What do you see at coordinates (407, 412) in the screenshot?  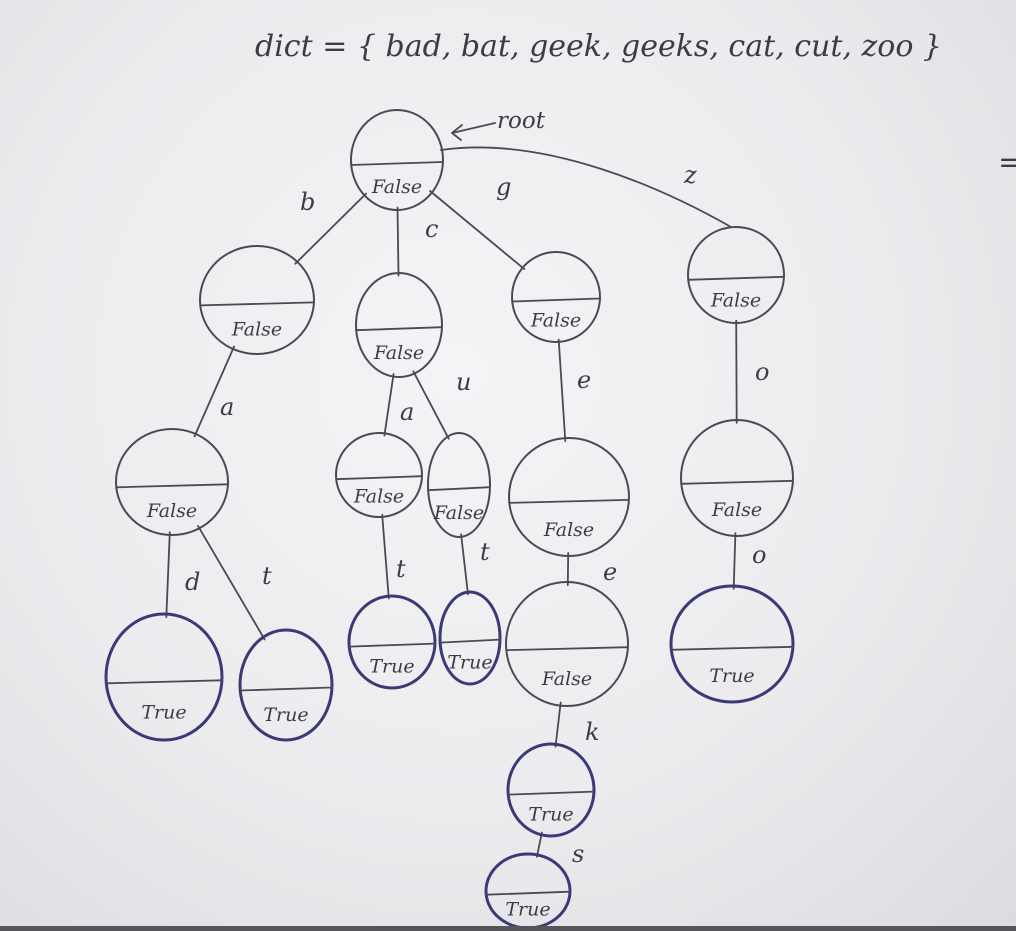 I see `edge-label-c-ca: a` at bounding box center [407, 412].